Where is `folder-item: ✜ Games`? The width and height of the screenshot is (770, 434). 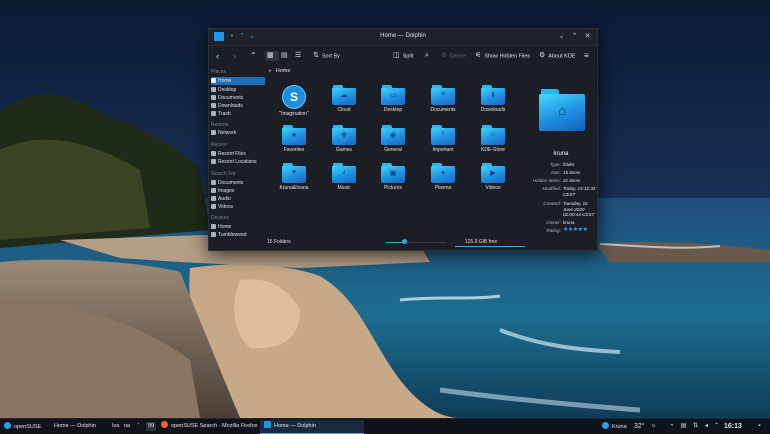
folder-item: ✜ Games is located at coordinates (344, 139).